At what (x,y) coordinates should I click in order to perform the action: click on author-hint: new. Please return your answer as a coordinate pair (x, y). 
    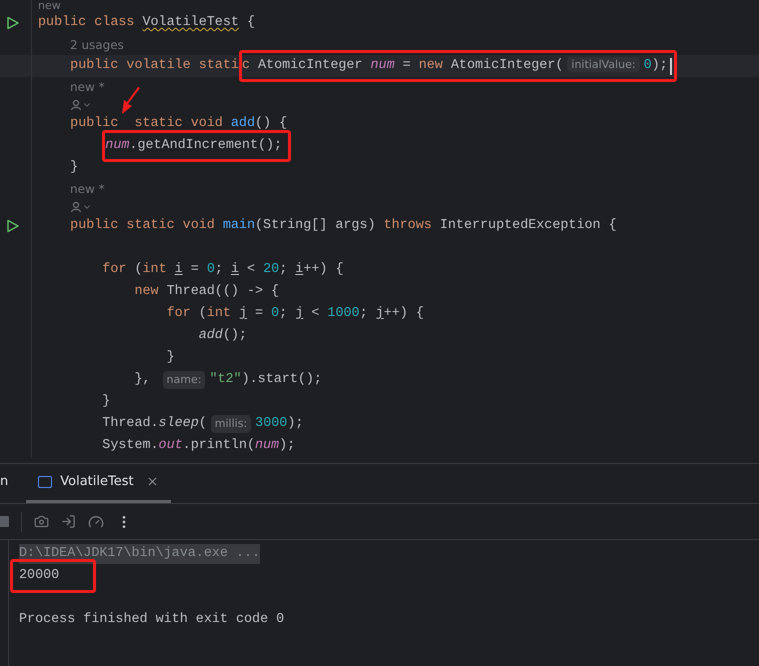
    Looking at the image, I should click on (49, 6).